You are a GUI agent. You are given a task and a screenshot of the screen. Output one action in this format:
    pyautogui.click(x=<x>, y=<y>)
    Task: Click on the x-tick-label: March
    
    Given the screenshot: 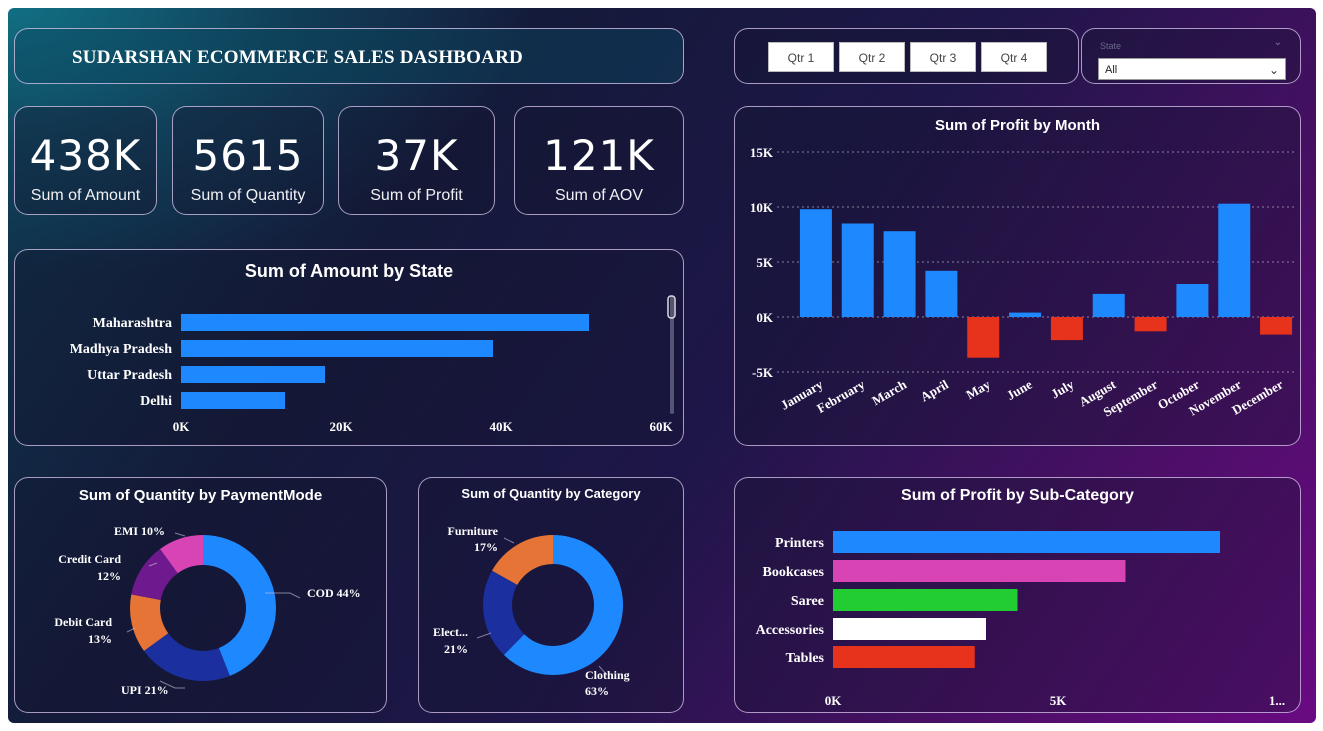 What is the action you would take?
    pyautogui.click(x=889, y=392)
    